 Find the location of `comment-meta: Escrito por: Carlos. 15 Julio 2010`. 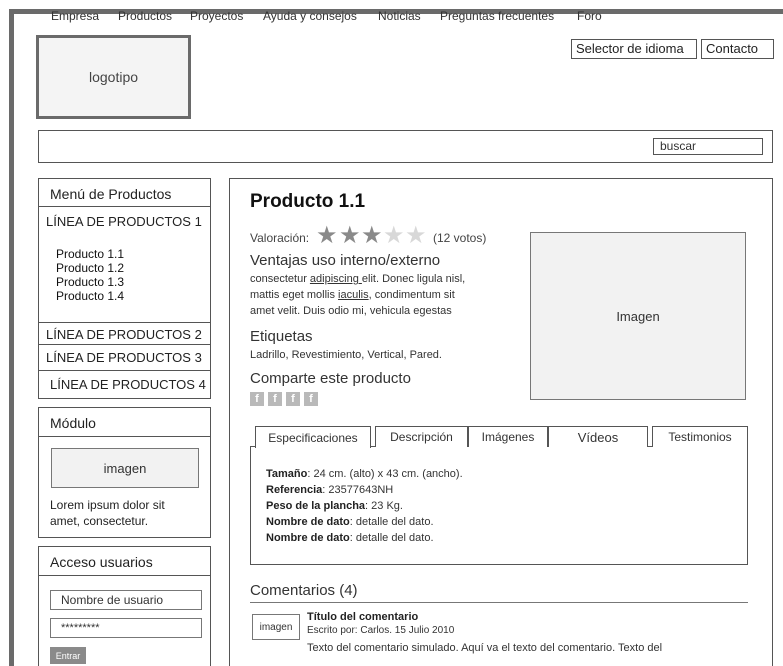

comment-meta: Escrito por: Carlos. 15 Julio 2010 is located at coordinates (381, 630).